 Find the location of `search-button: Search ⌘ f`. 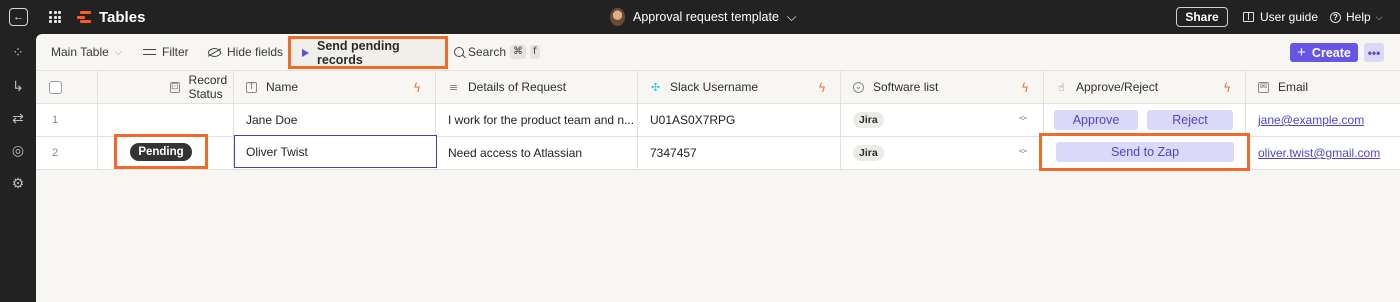

search-button: Search ⌘ f is located at coordinates (497, 52).